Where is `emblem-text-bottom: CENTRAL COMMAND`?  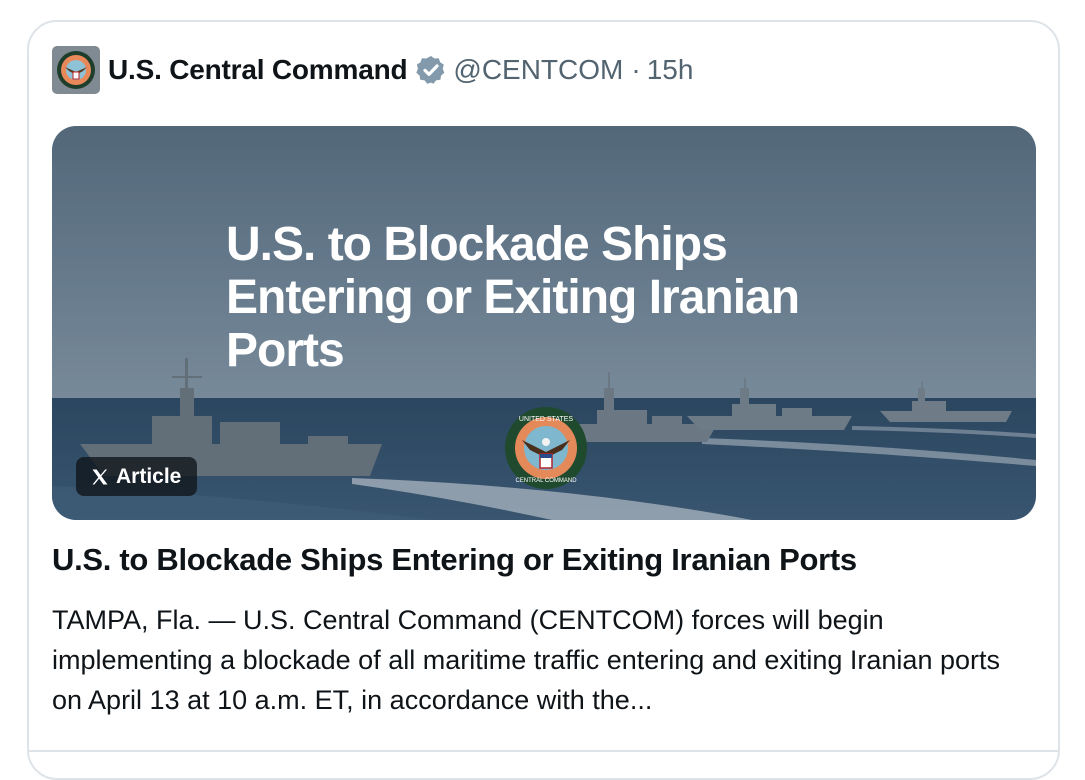 emblem-text-bottom: CENTRAL COMMAND is located at coordinates (546, 481).